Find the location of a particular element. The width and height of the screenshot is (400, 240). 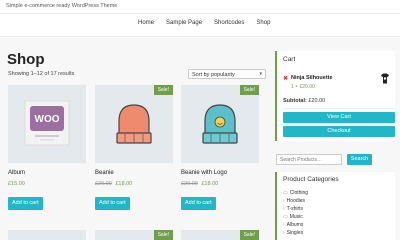

product-price: £15.00 is located at coordinates (16, 184).